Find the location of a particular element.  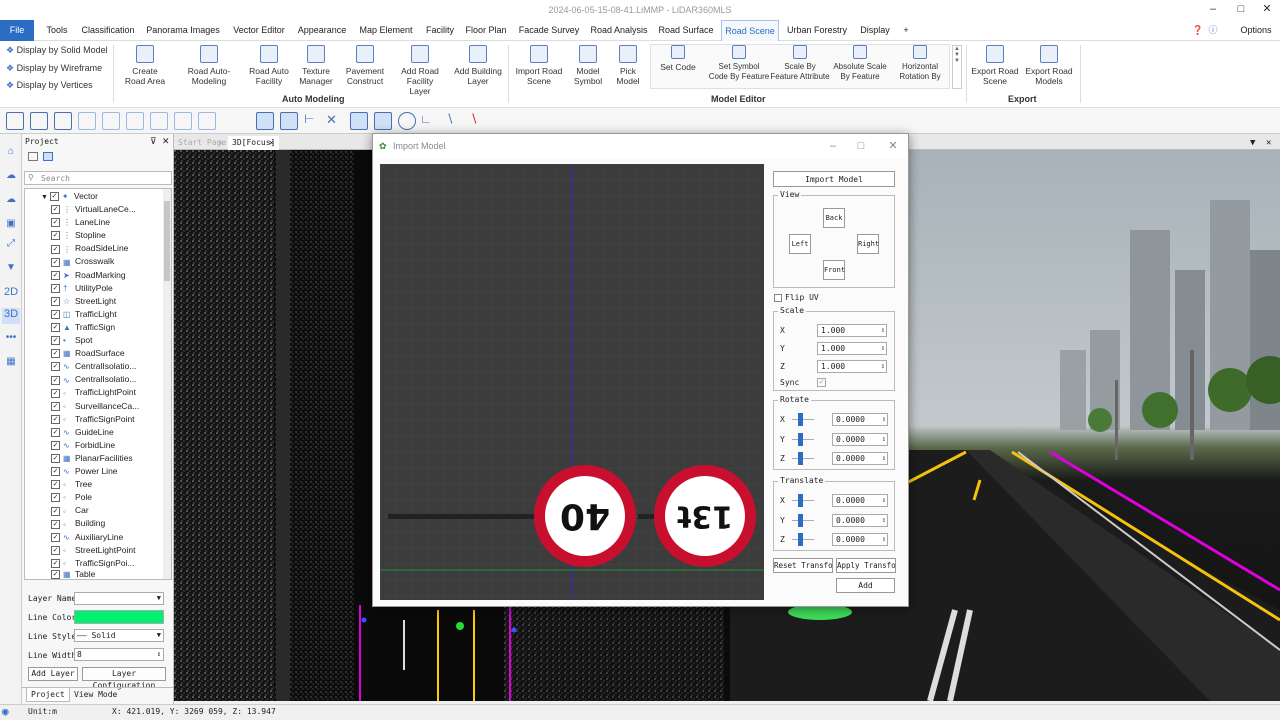

hourglass-icon is located at coordinates (289, 121).